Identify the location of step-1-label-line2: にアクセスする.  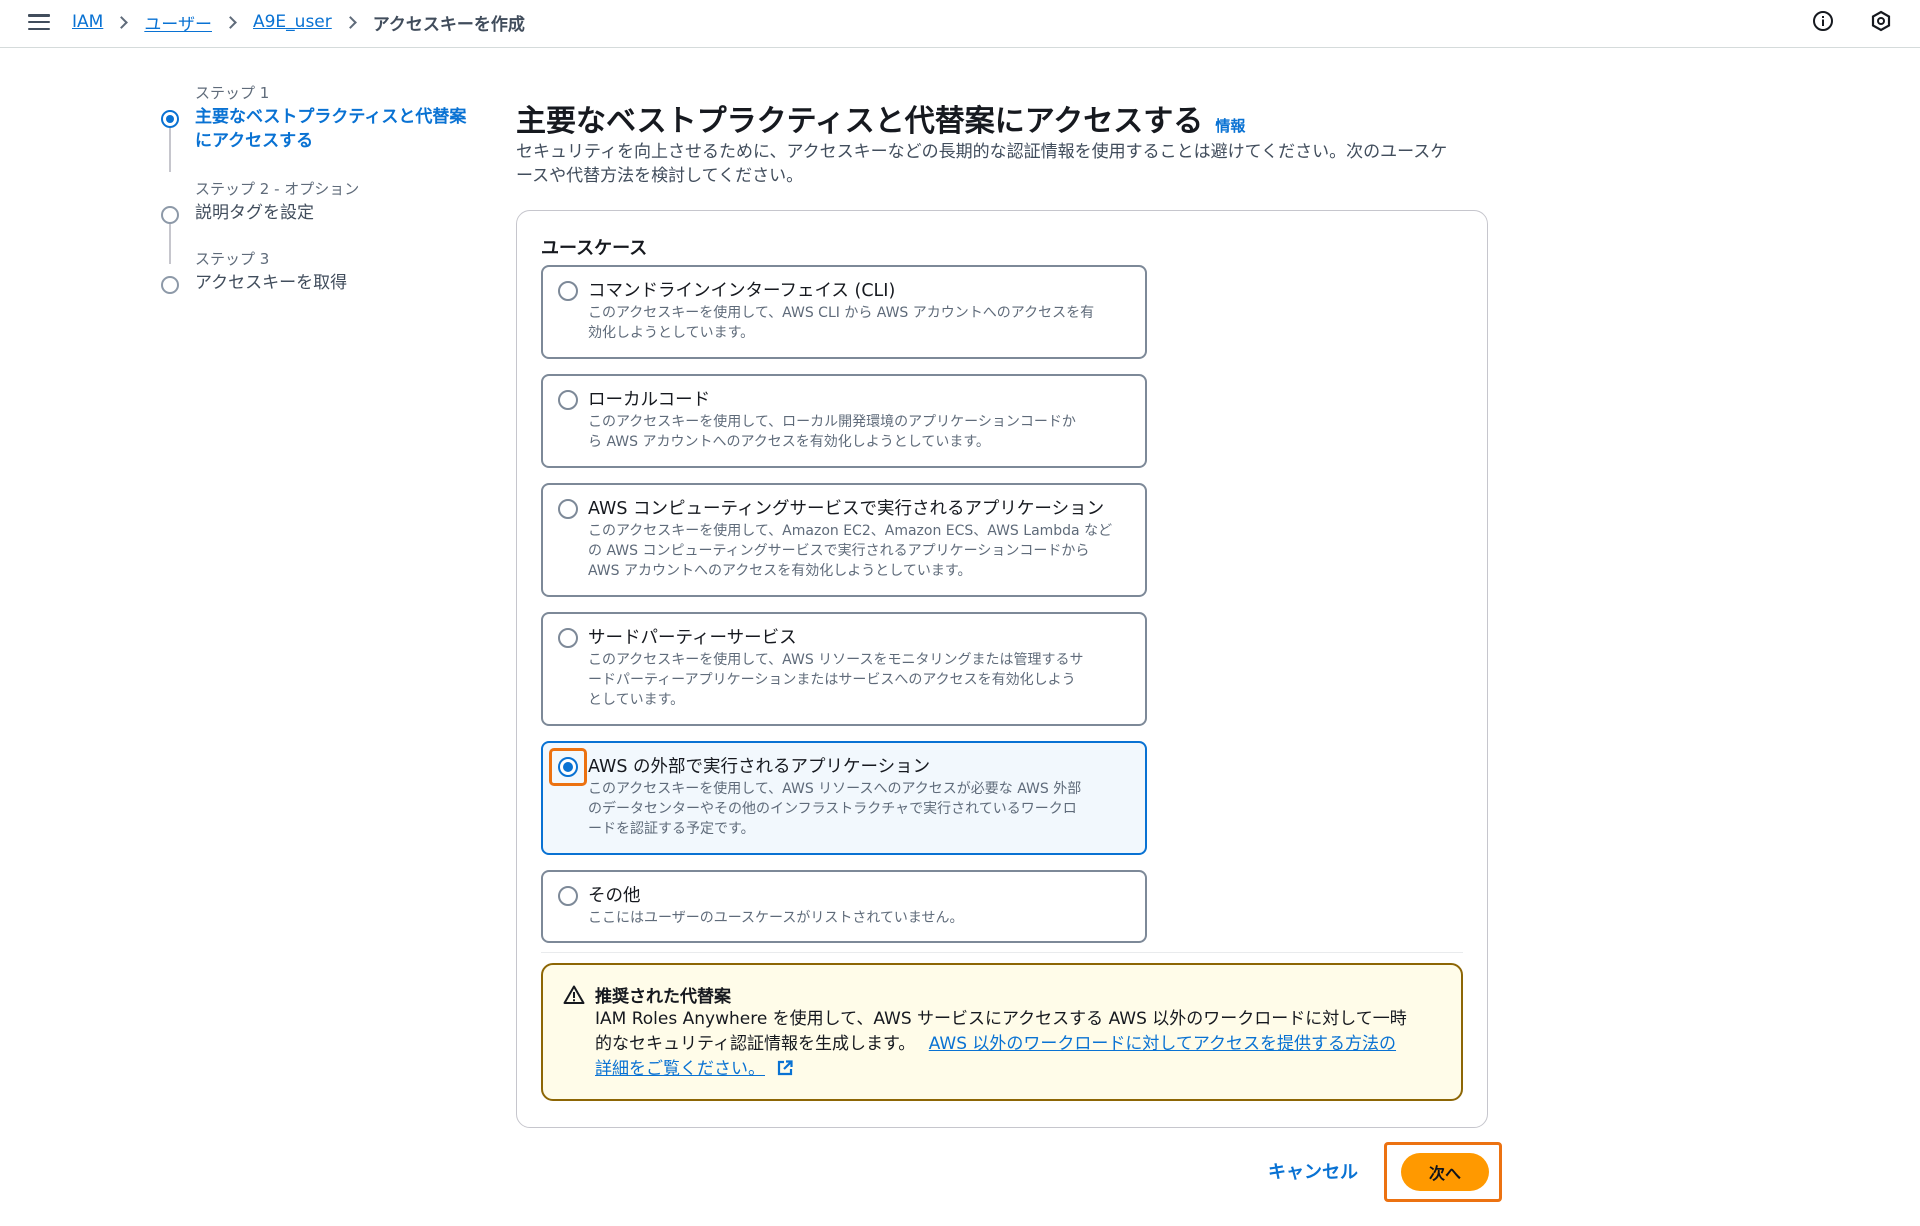
(330, 141).